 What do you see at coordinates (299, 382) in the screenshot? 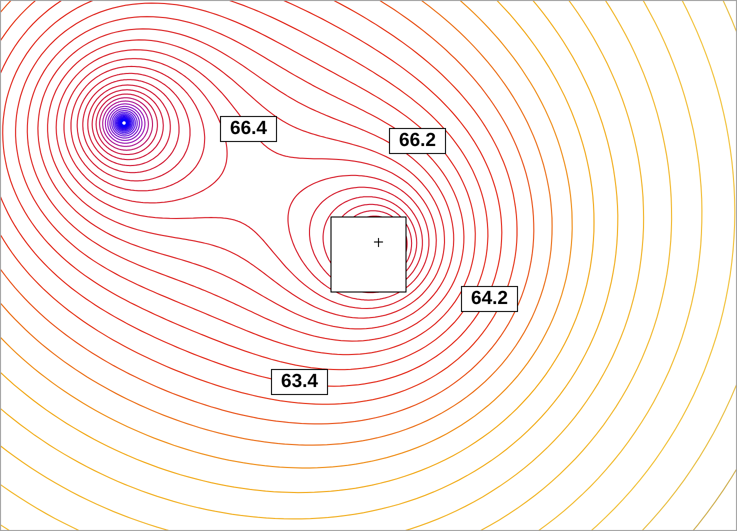
I see `contour-label: 63.4` at bounding box center [299, 382].